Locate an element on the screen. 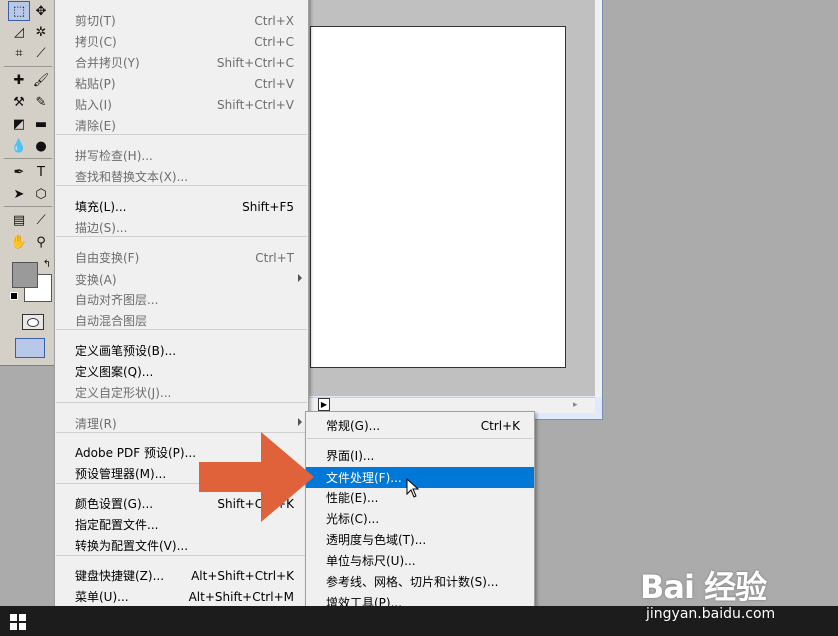  type-tool-icon: T is located at coordinates (41, 172).